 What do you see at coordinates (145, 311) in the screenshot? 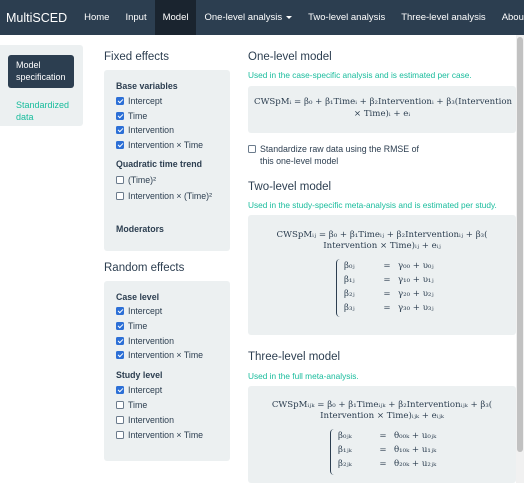
I see `case-intercept-label: Intercept` at bounding box center [145, 311].